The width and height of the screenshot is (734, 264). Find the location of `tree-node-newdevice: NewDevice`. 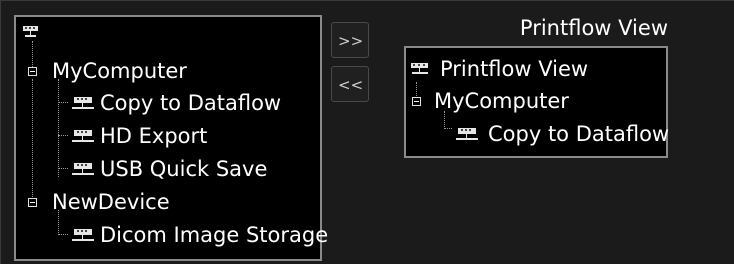

tree-node-newdevice: NewDevice is located at coordinates (128, 202).